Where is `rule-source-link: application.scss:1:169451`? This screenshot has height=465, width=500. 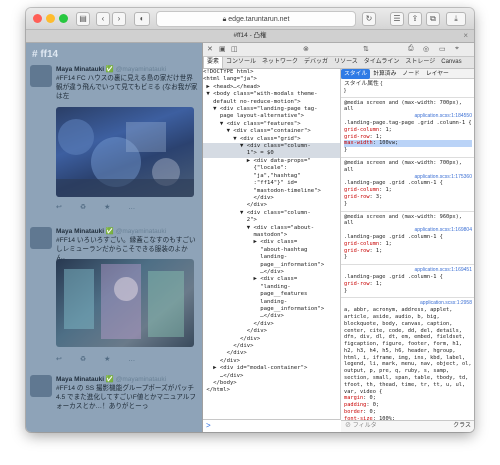
rule-source-link: application.scss:1:169451 is located at coordinates (443, 270).